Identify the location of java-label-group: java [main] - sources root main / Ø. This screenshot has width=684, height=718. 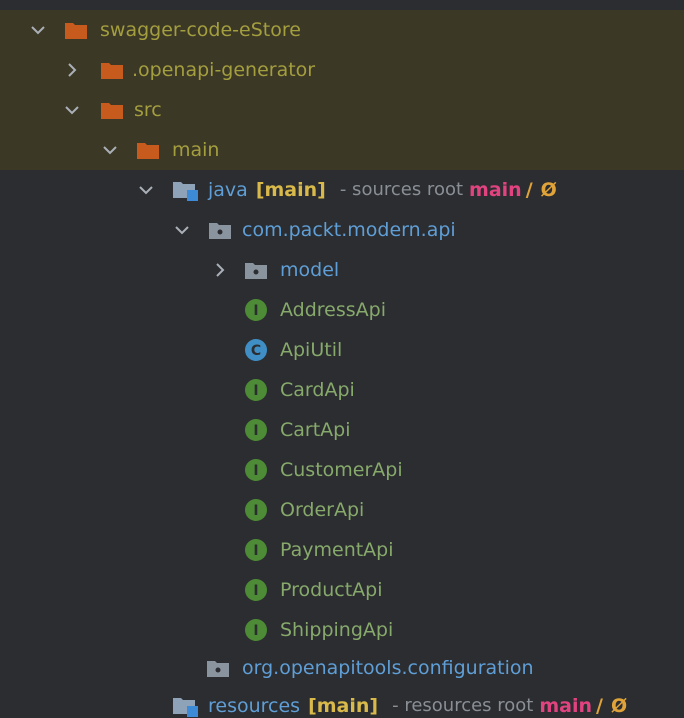
(382, 190).